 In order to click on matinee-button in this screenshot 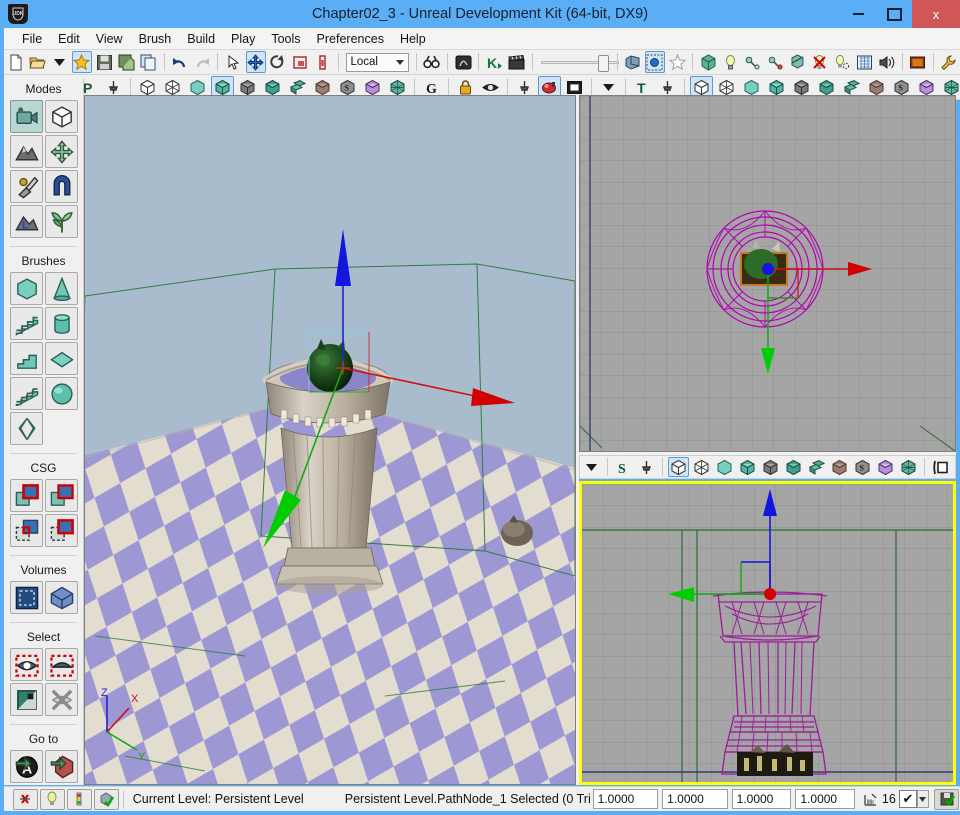, I will do `click(517, 62)`.